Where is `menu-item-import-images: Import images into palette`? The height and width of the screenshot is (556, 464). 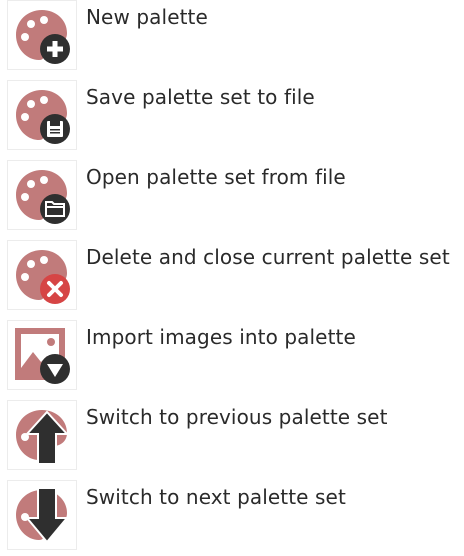
menu-item-import-images: Import images into palette is located at coordinates (232, 358).